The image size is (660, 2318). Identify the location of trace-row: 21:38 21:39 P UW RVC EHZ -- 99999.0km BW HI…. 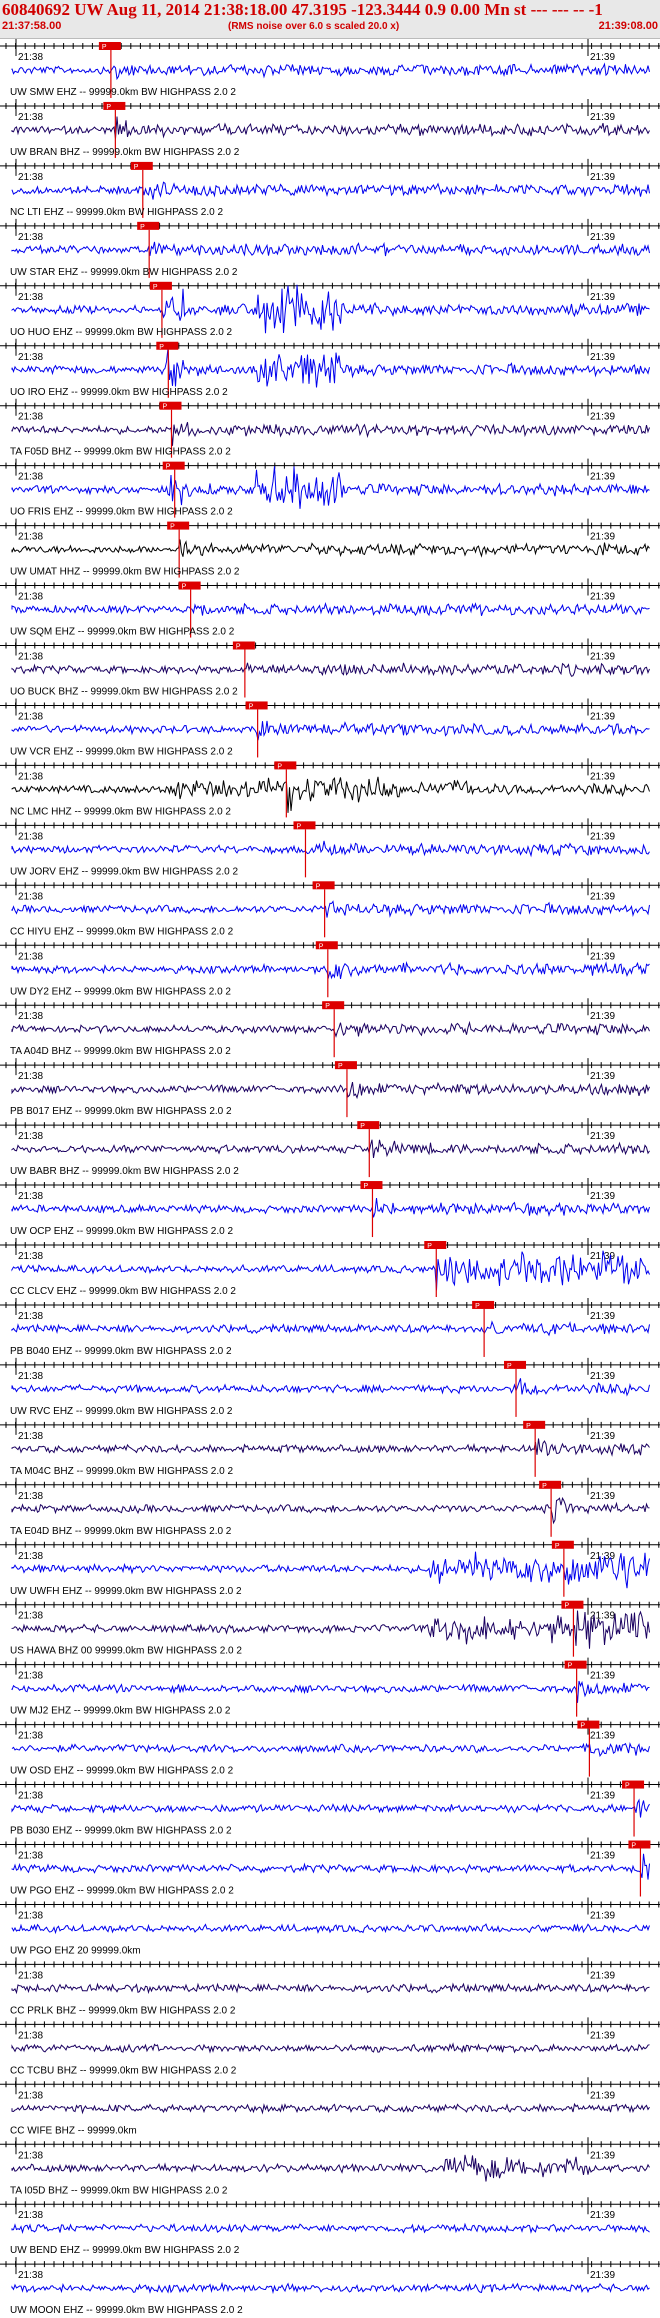
(330, 1387).